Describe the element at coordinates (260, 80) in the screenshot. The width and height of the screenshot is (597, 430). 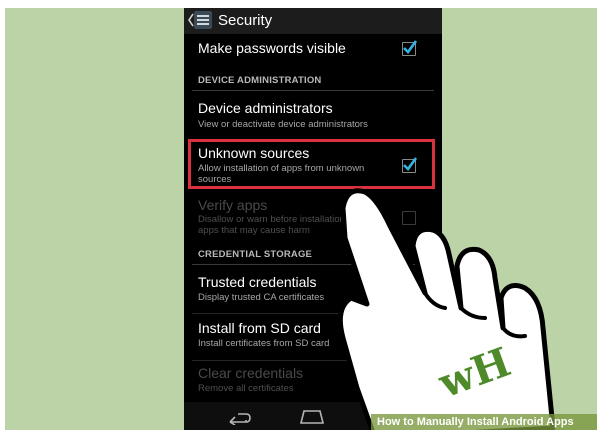
I see `section-header-device-administration: DEVICE ADMINISTRATION` at that location.